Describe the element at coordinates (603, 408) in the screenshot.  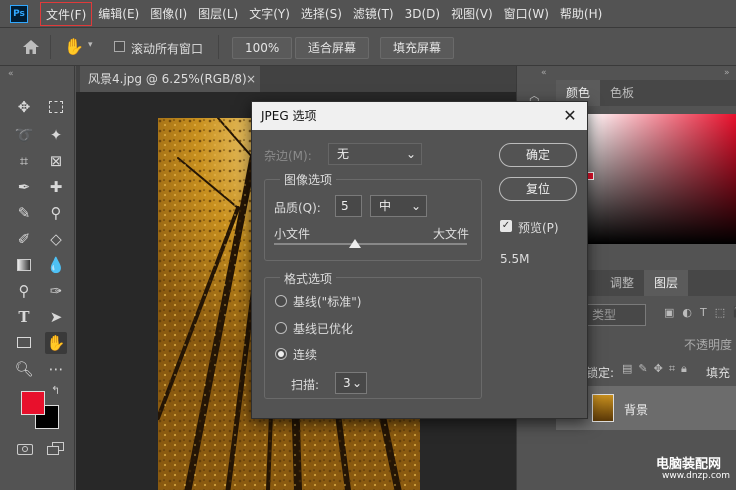
I see `layer-thumbnail` at that location.